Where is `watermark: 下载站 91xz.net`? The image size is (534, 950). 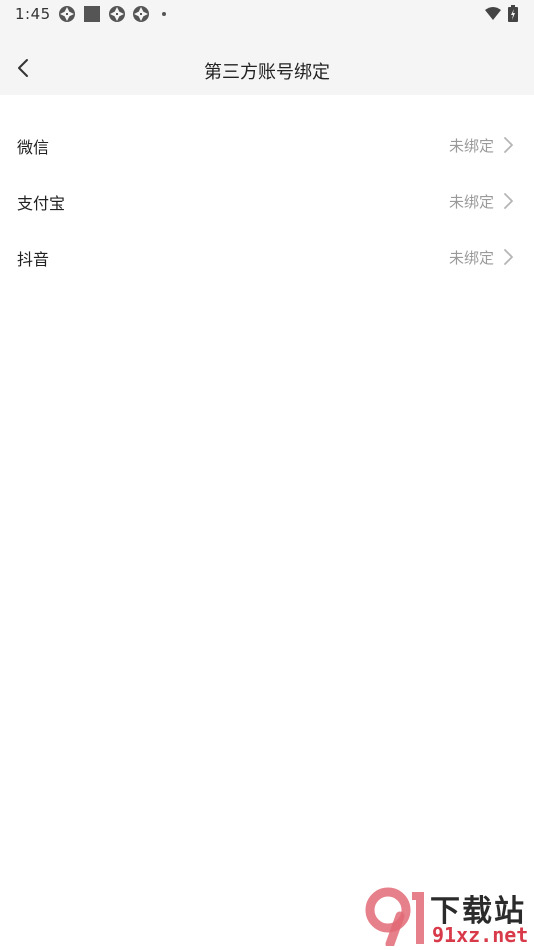 watermark: 下载站 91xz.net is located at coordinates (445, 916).